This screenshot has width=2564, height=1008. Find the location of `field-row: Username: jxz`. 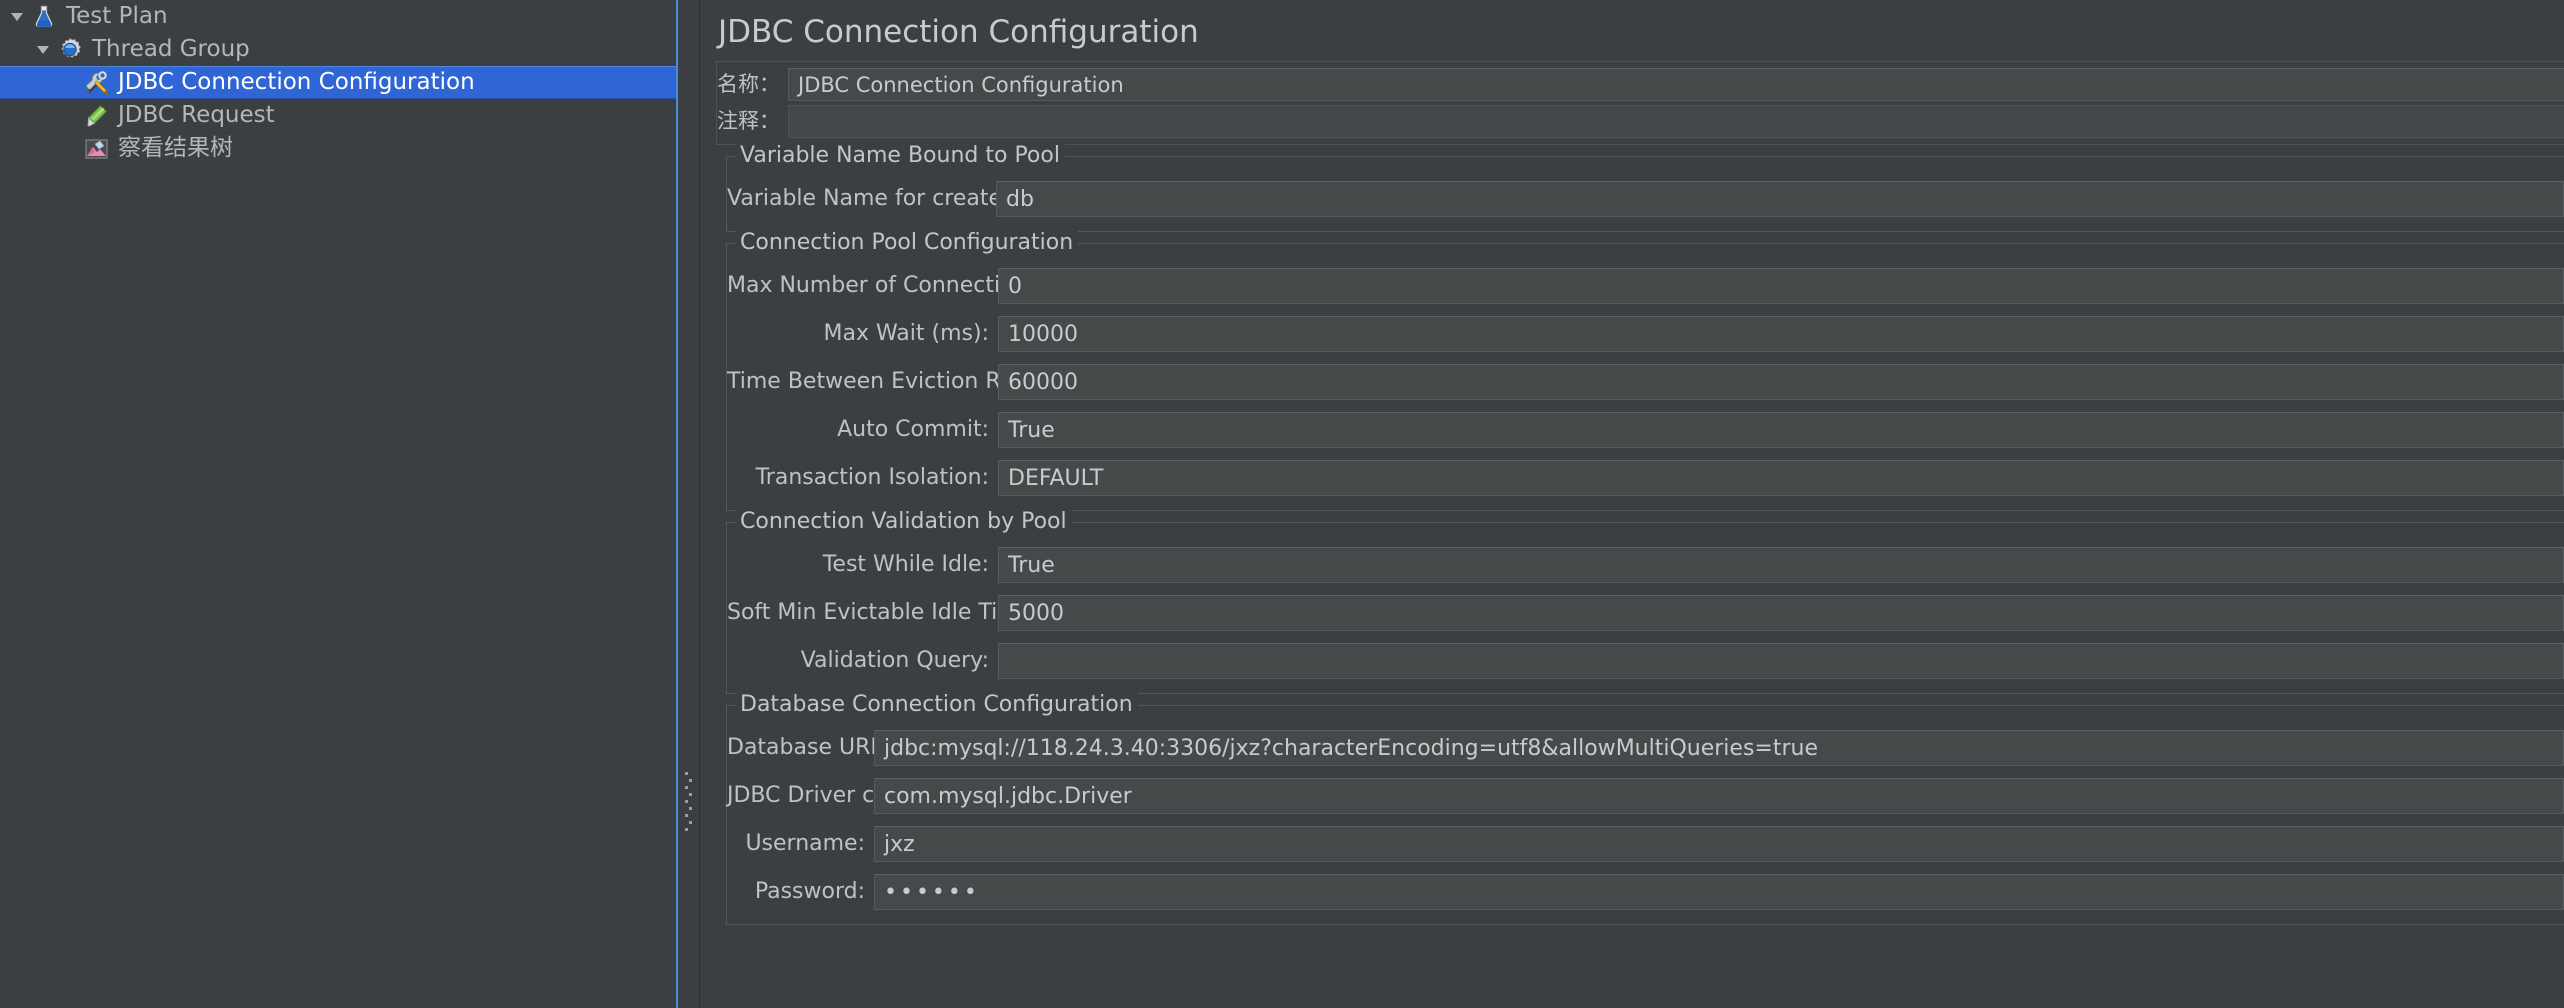

field-row: Username: jxz is located at coordinates (1645, 844).